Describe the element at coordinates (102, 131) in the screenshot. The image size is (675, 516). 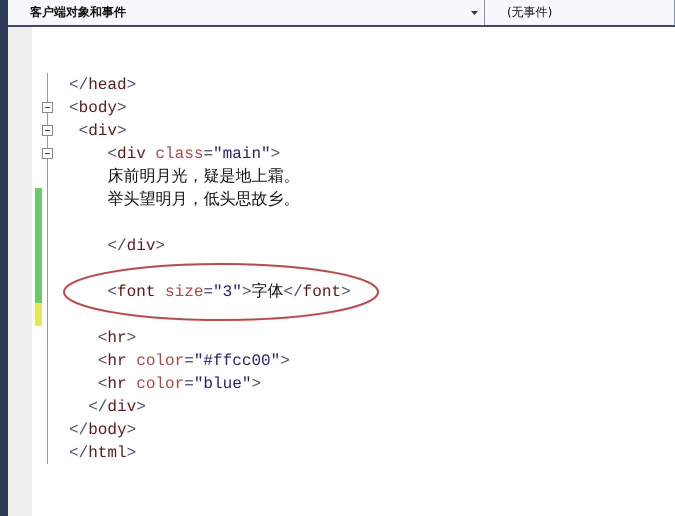
I see `code-line: <div>` at that location.